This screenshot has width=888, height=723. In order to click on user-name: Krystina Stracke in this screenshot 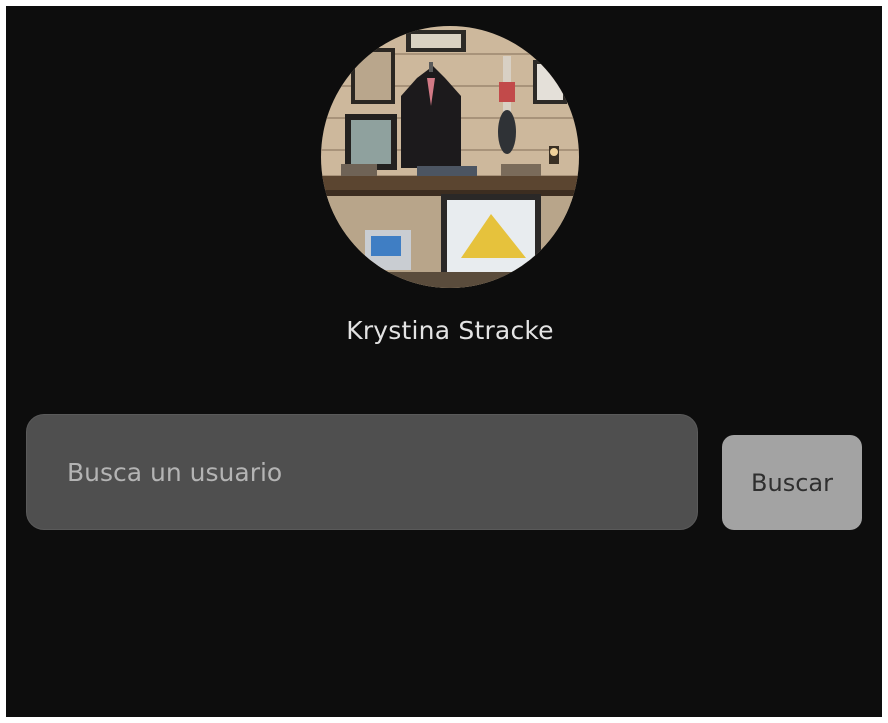, I will do `click(450, 330)`.